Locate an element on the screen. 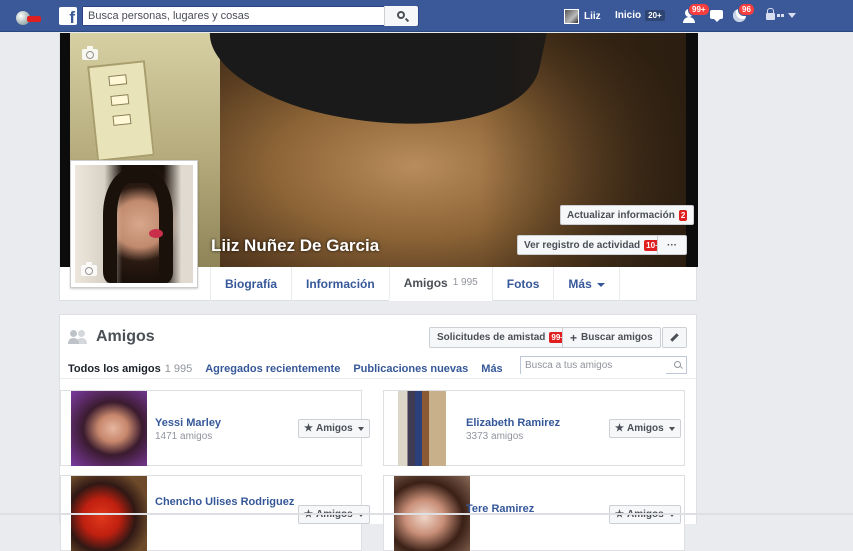  tab-friends: Amigos 1 995 is located at coordinates (440, 284).